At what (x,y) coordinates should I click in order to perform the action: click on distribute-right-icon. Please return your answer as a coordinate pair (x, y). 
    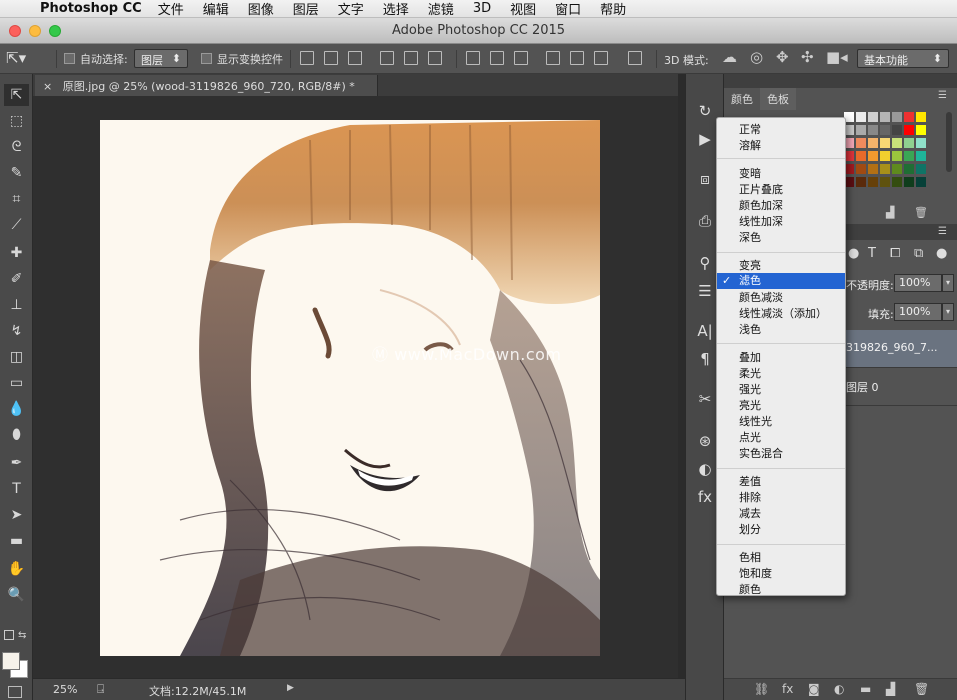
    Looking at the image, I should click on (601, 58).